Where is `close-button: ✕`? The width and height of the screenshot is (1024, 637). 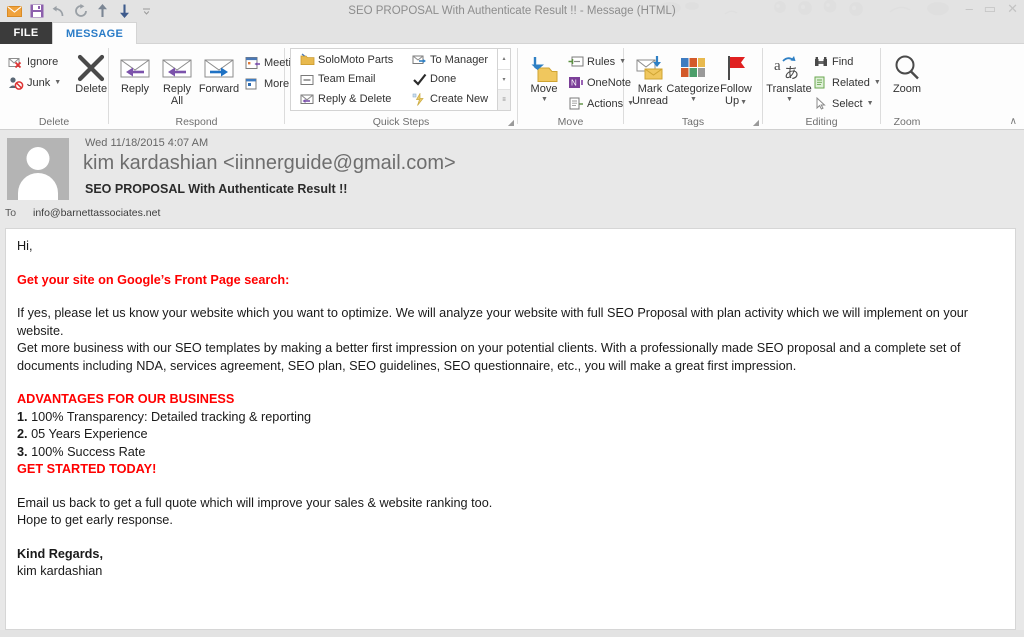
close-button: ✕ is located at coordinates (1012, 8).